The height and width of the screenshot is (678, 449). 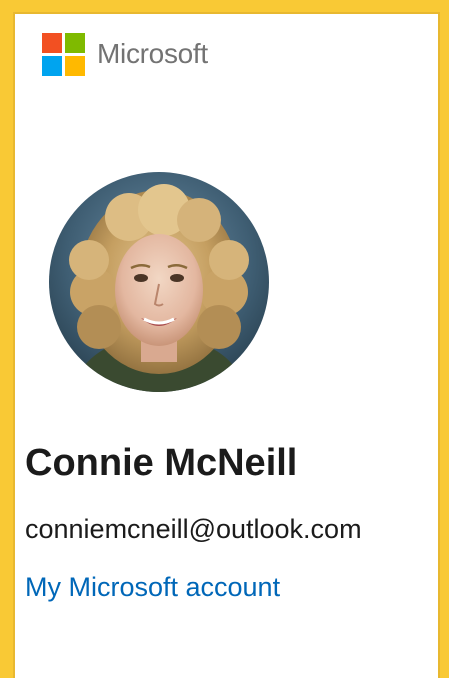 What do you see at coordinates (152, 53) in the screenshot?
I see `brand-name: Microsoft` at bounding box center [152, 53].